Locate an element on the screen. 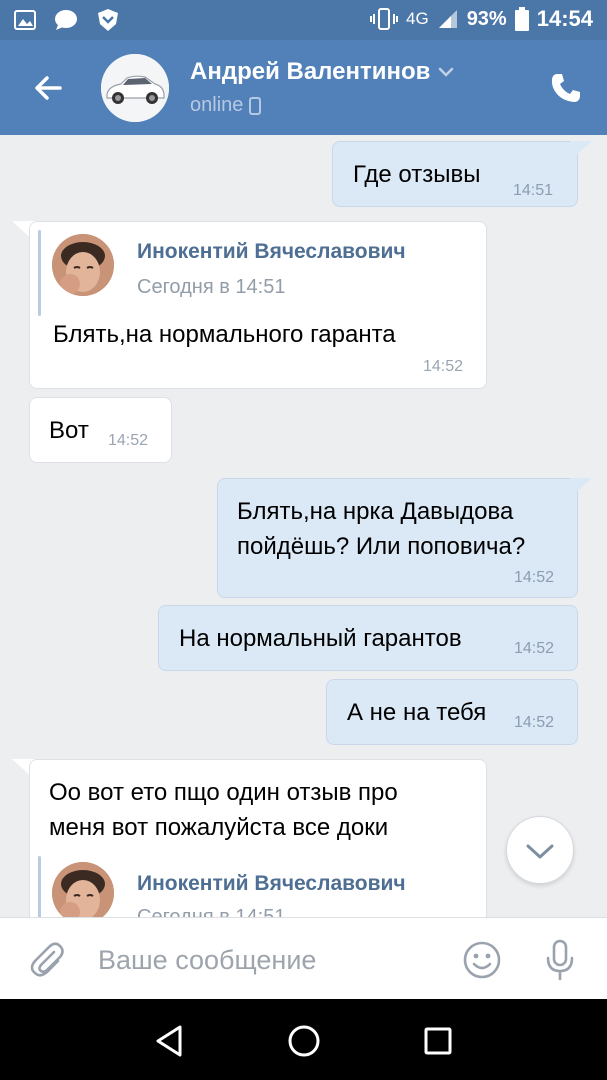  phone-call-icon is located at coordinates (566, 88).